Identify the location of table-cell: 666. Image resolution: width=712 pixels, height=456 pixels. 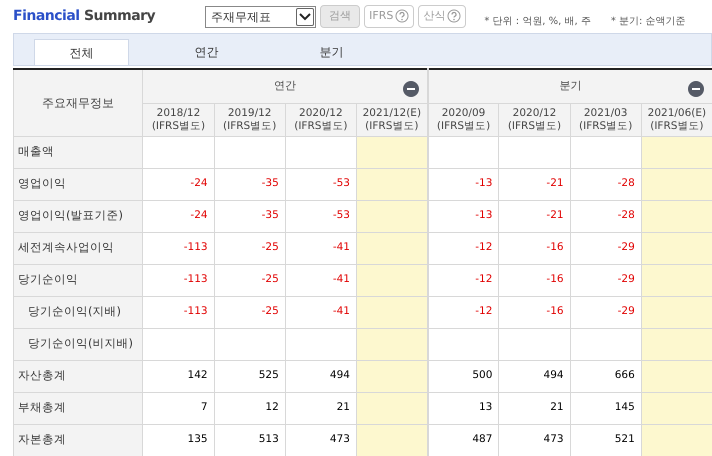
(606, 376).